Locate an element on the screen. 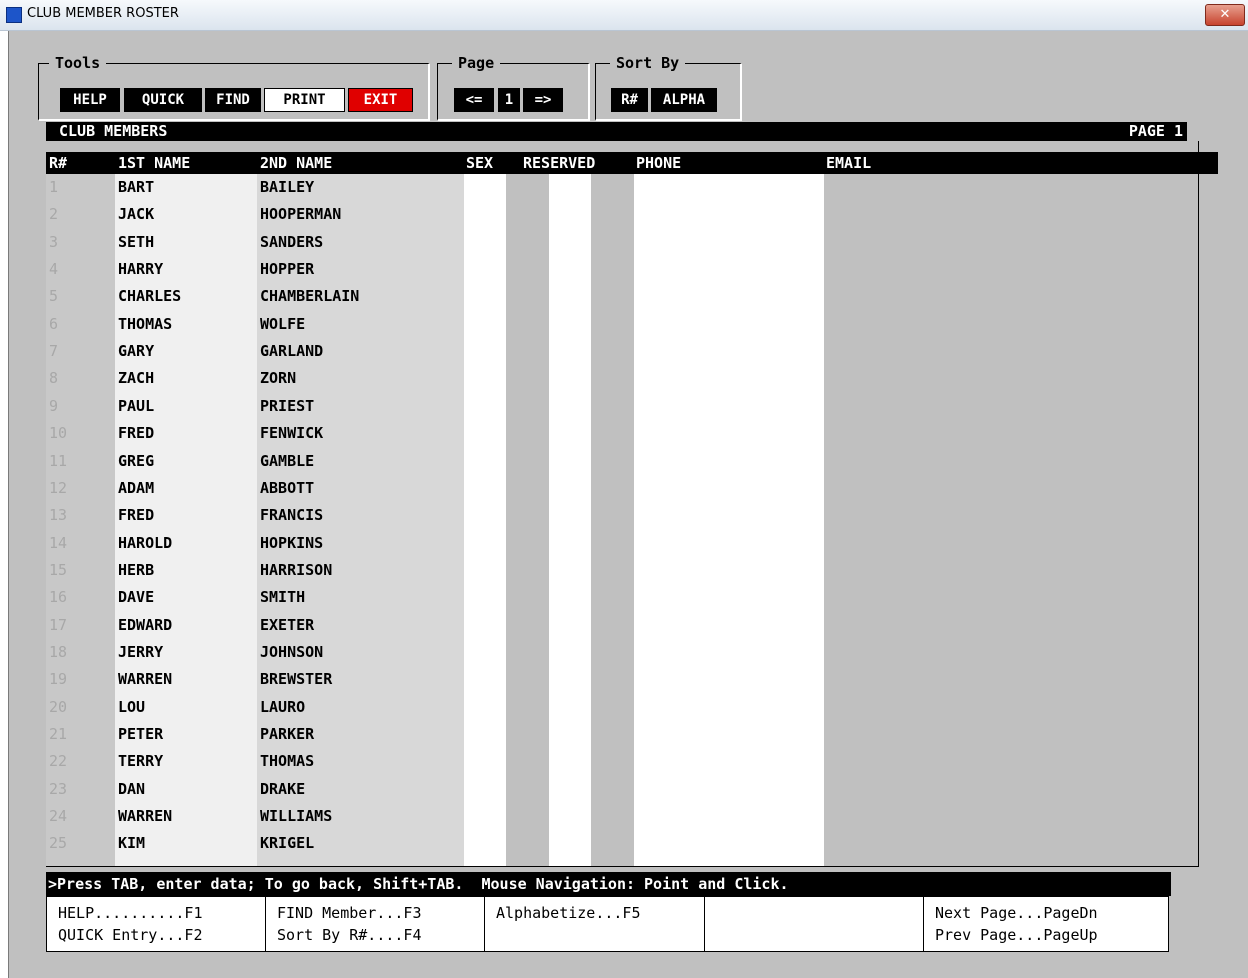 The image size is (1248, 978). row-number: 15 is located at coordinates (58, 570).